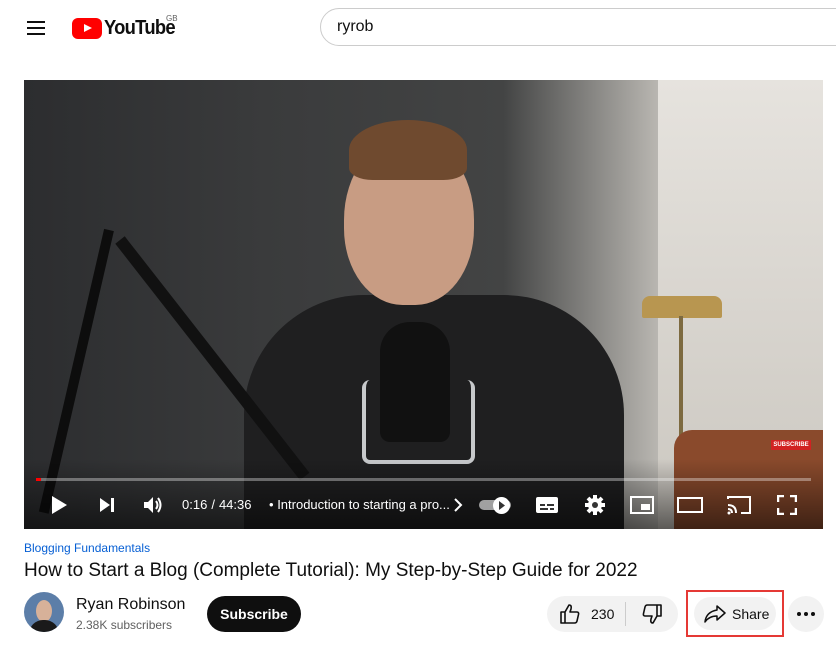 The height and width of the screenshot is (647, 836). Describe the element at coordinates (38, 479) in the screenshot. I see `progress-fill` at that location.